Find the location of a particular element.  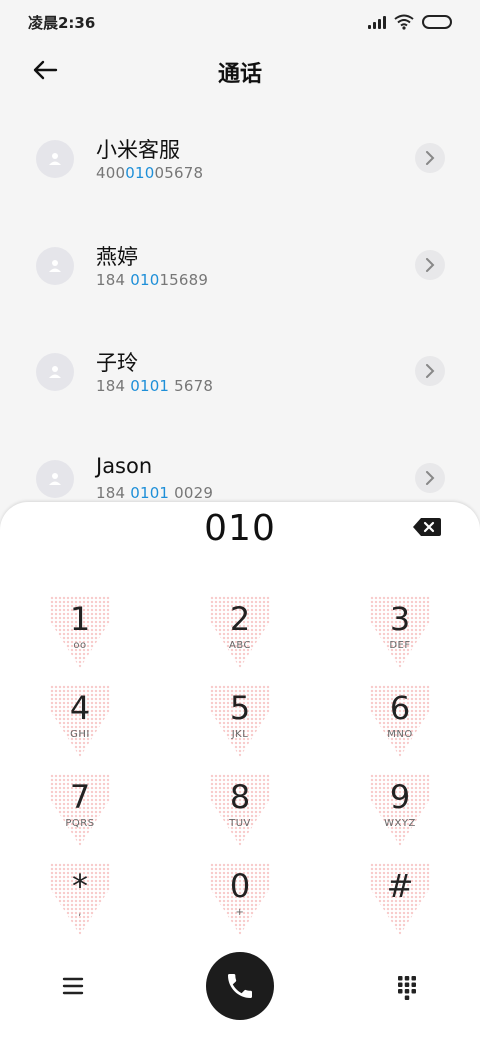

key-star: * , is located at coordinates (80, 901).